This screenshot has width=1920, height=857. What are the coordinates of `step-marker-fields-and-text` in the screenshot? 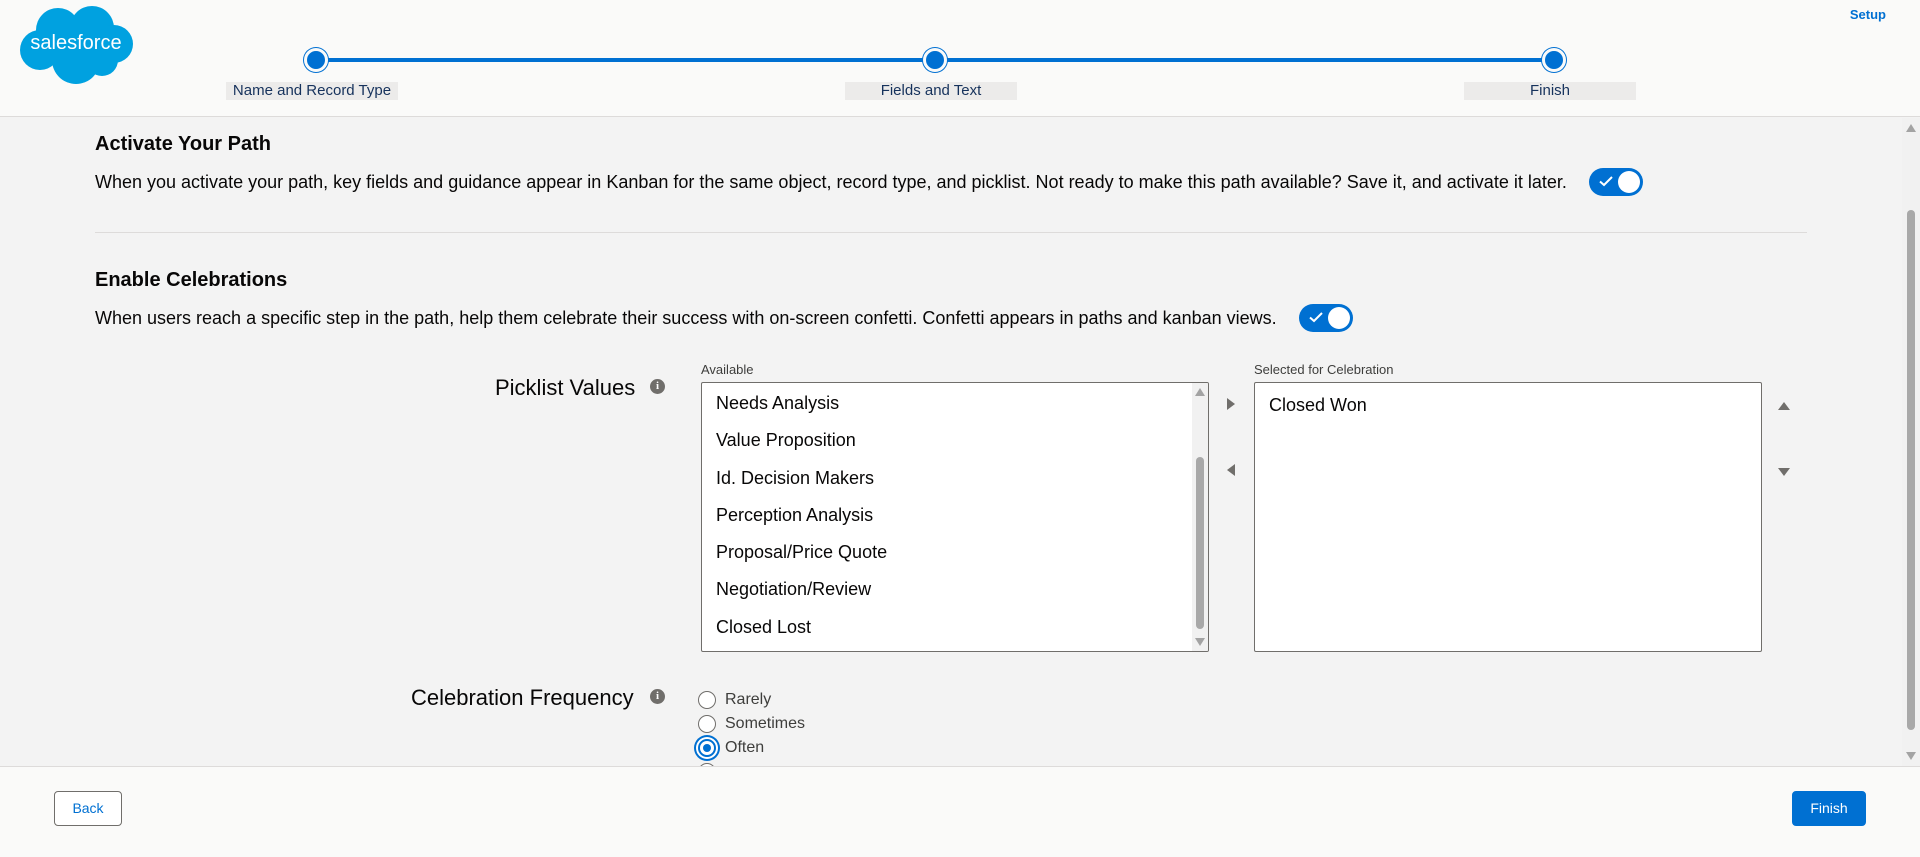 It's located at (935, 60).